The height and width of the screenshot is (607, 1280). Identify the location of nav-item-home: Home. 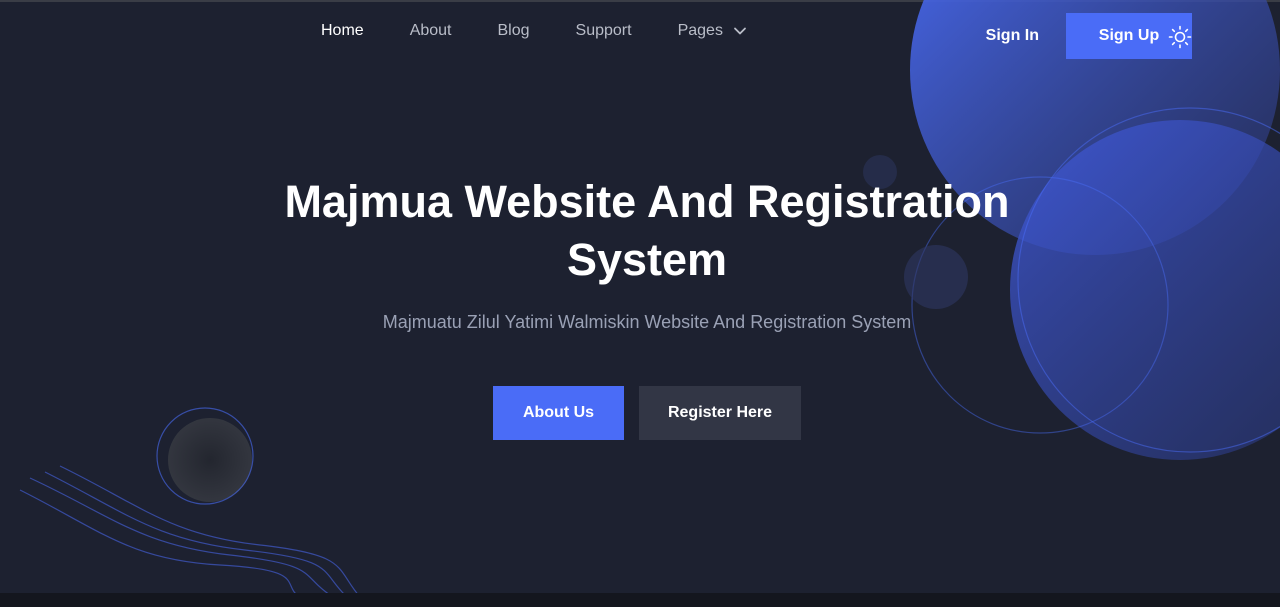
(342, 31).